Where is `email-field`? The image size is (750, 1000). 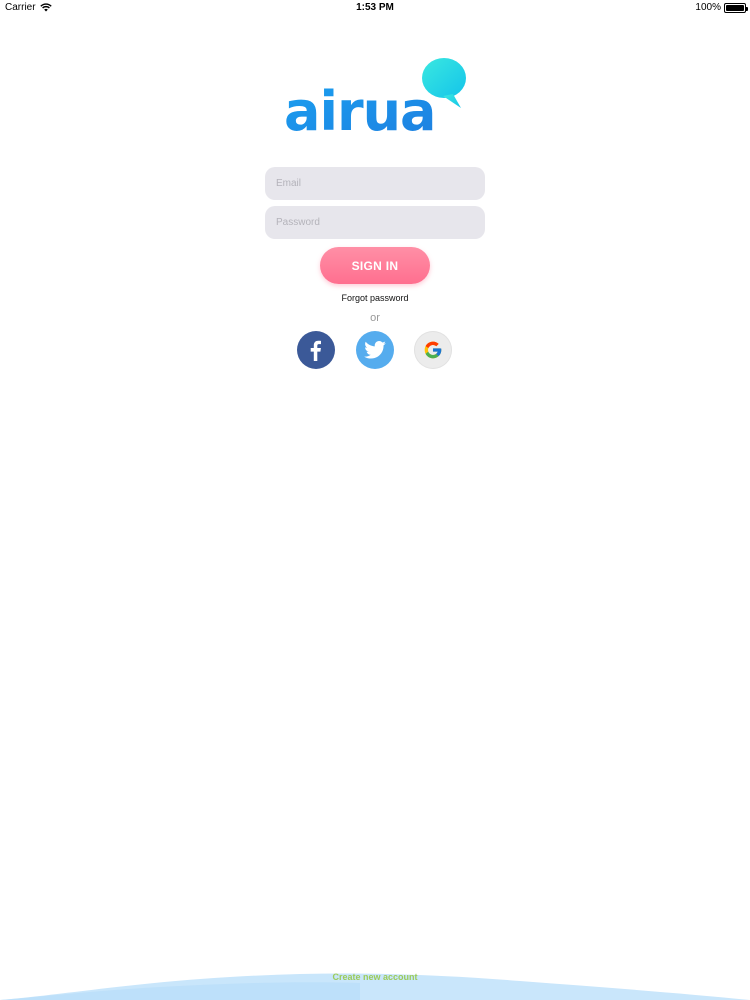
email-field is located at coordinates (375, 183).